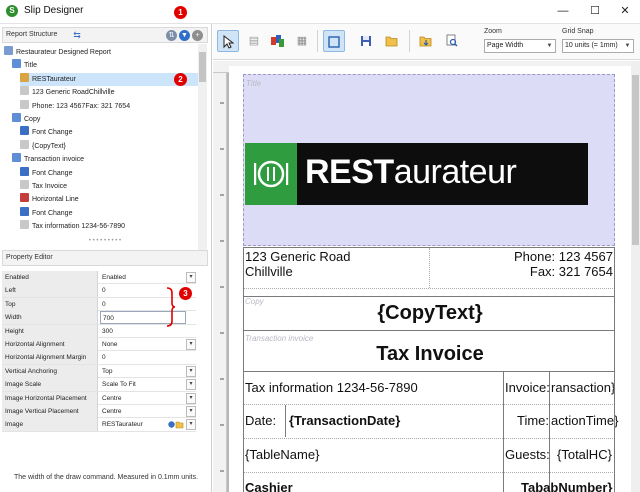 This screenshot has width=640, height=492. Describe the element at coordinates (228, 41) in the screenshot. I see `pointer-tool-button` at that location.